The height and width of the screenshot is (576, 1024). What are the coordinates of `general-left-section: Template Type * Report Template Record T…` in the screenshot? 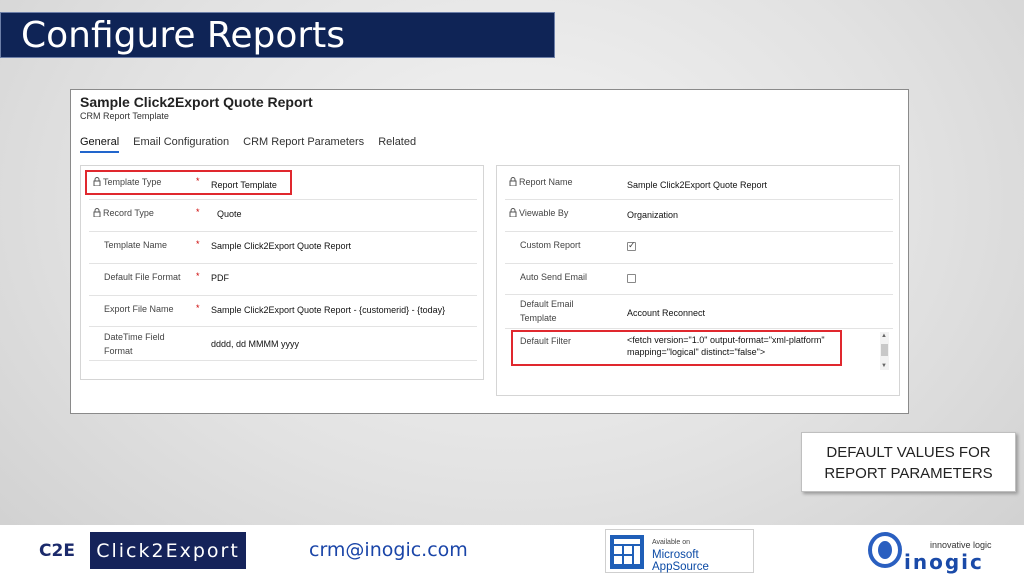 It's located at (282, 272).